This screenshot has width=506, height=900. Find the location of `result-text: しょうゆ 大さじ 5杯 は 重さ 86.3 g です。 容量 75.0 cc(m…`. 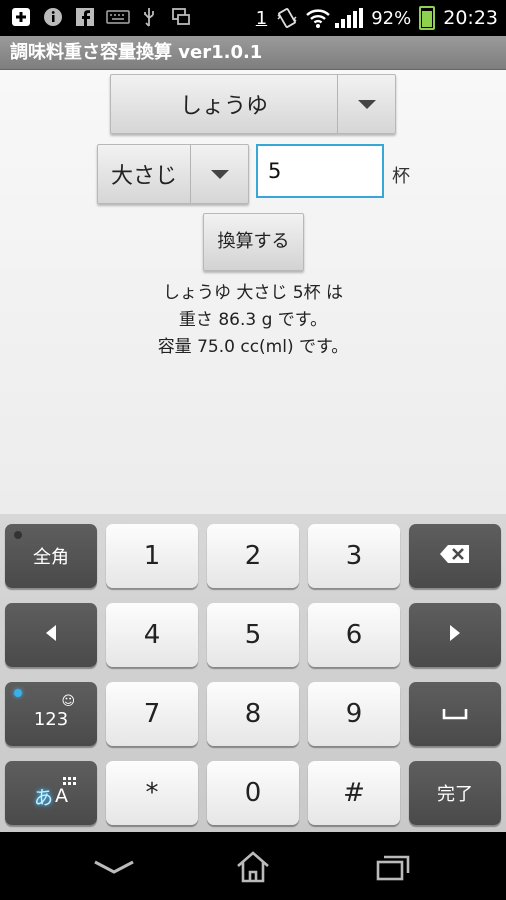

result-text: しょうゆ 大さじ 5杯 は 重さ 86.3 g です。 容量 75.0 cc(m… is located at coordinates (253, 320).